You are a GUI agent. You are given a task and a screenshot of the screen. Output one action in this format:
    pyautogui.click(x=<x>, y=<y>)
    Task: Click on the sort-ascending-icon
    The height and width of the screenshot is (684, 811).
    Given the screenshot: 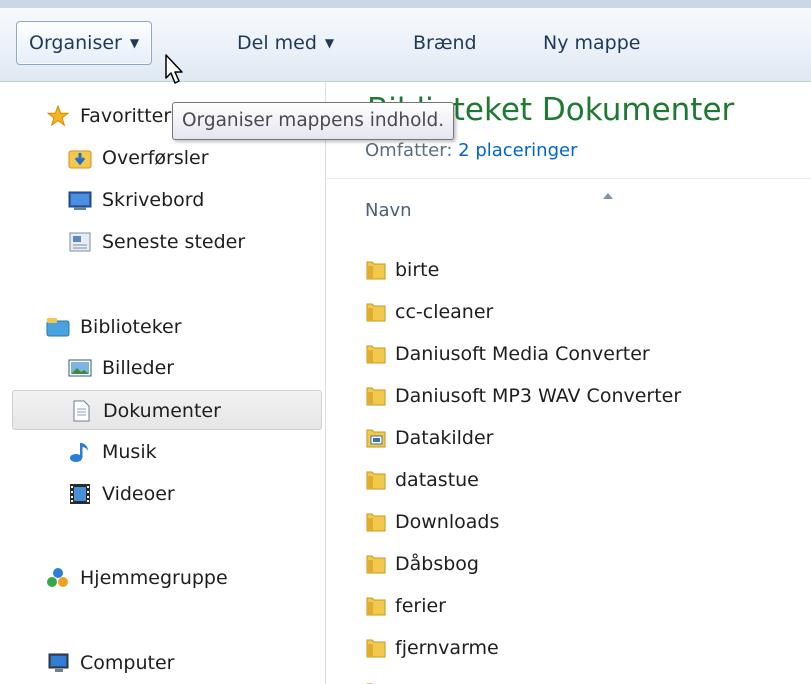 What is the action you would take?
    pyautogui.click(x=608, y=196)
    